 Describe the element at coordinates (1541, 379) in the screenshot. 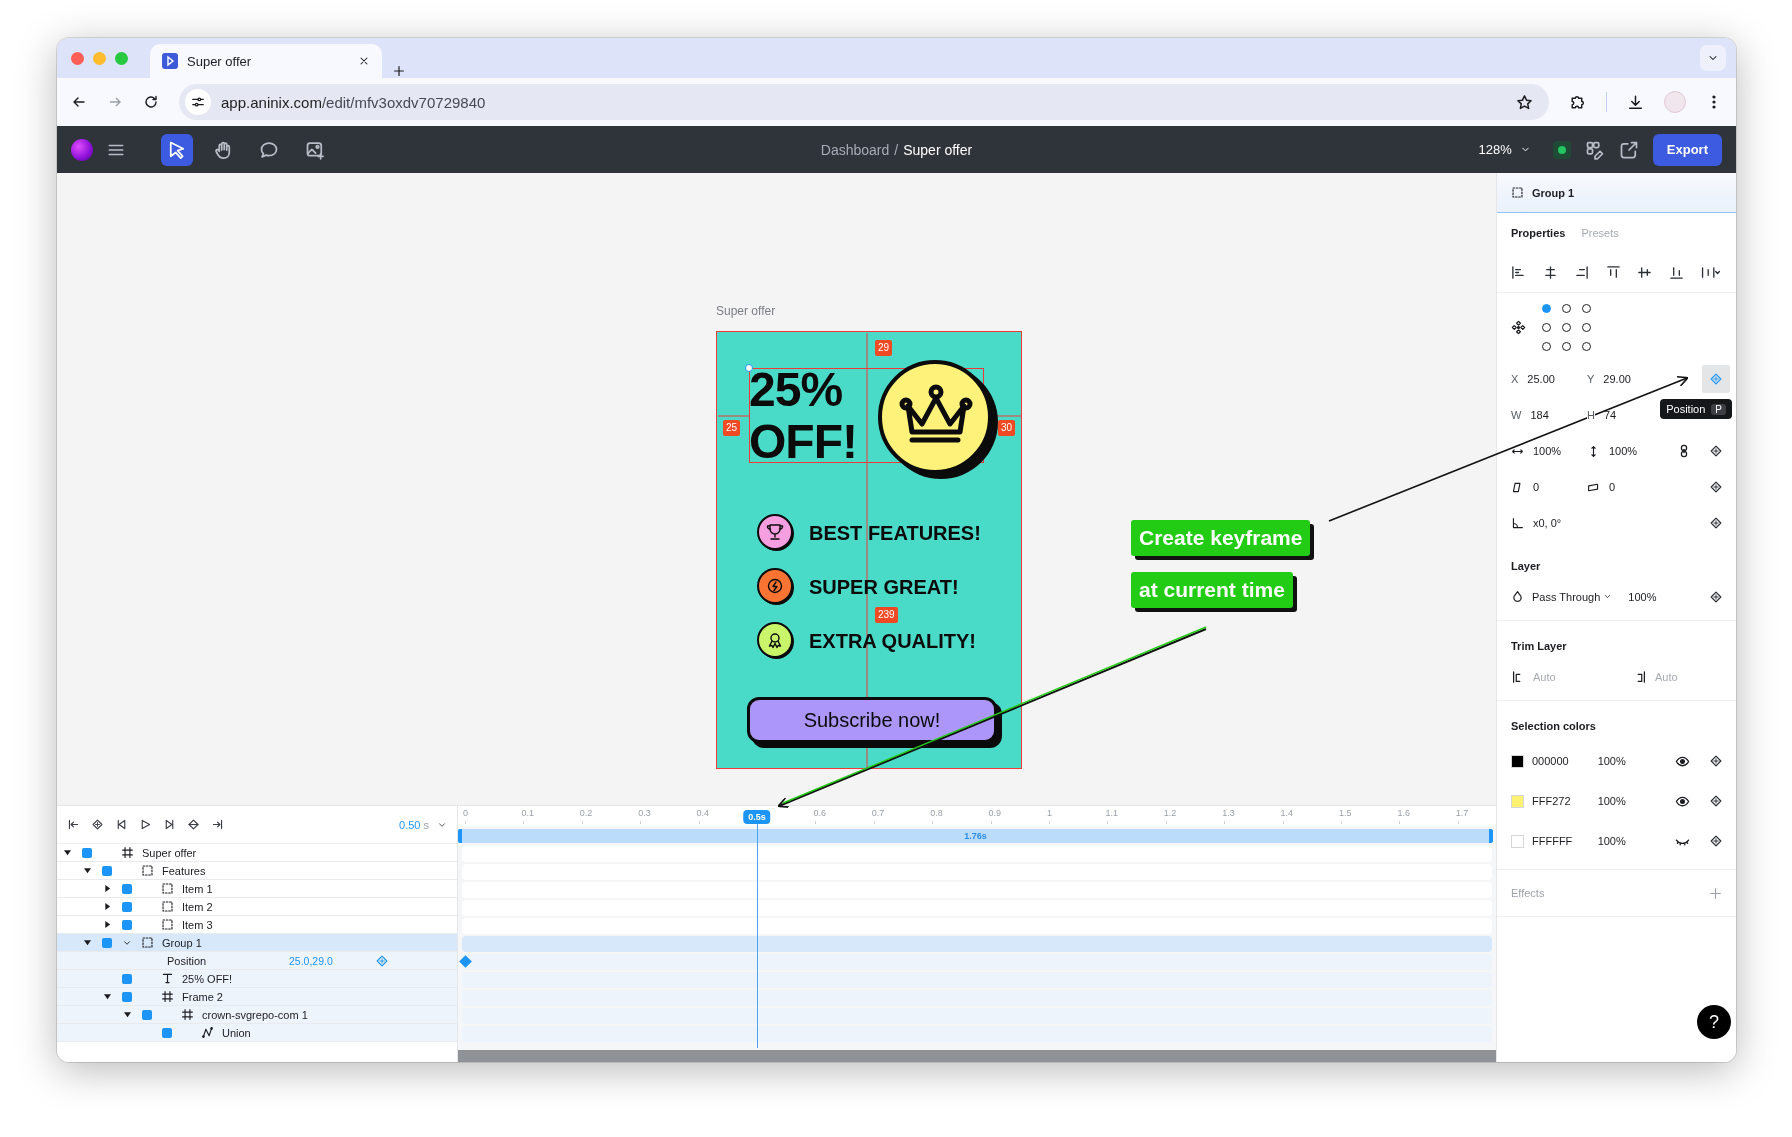

I see `field-value: 25.00` at that location.